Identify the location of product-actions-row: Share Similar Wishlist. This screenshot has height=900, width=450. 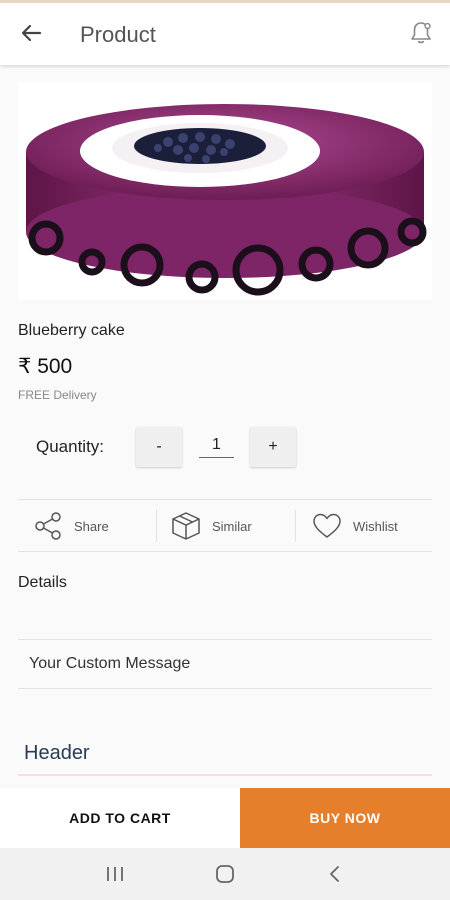
(225, 526).